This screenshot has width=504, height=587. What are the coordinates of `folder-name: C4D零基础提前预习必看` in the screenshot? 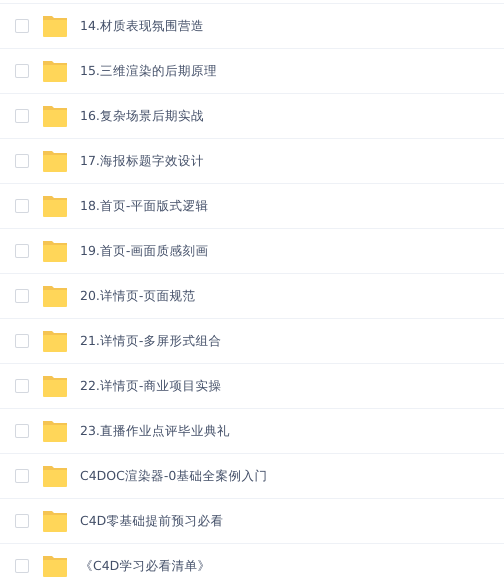 It's located at (152, 521).